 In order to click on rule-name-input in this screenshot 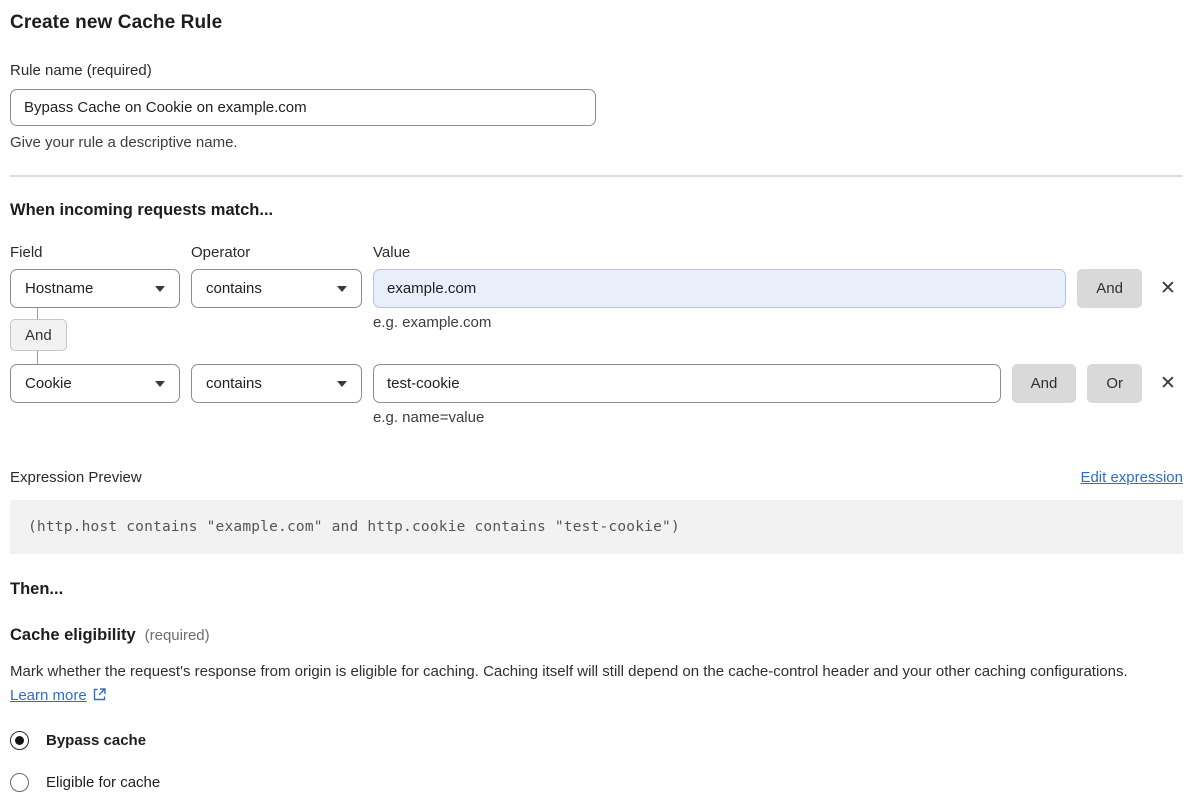, I will do `click(303, 107)`.